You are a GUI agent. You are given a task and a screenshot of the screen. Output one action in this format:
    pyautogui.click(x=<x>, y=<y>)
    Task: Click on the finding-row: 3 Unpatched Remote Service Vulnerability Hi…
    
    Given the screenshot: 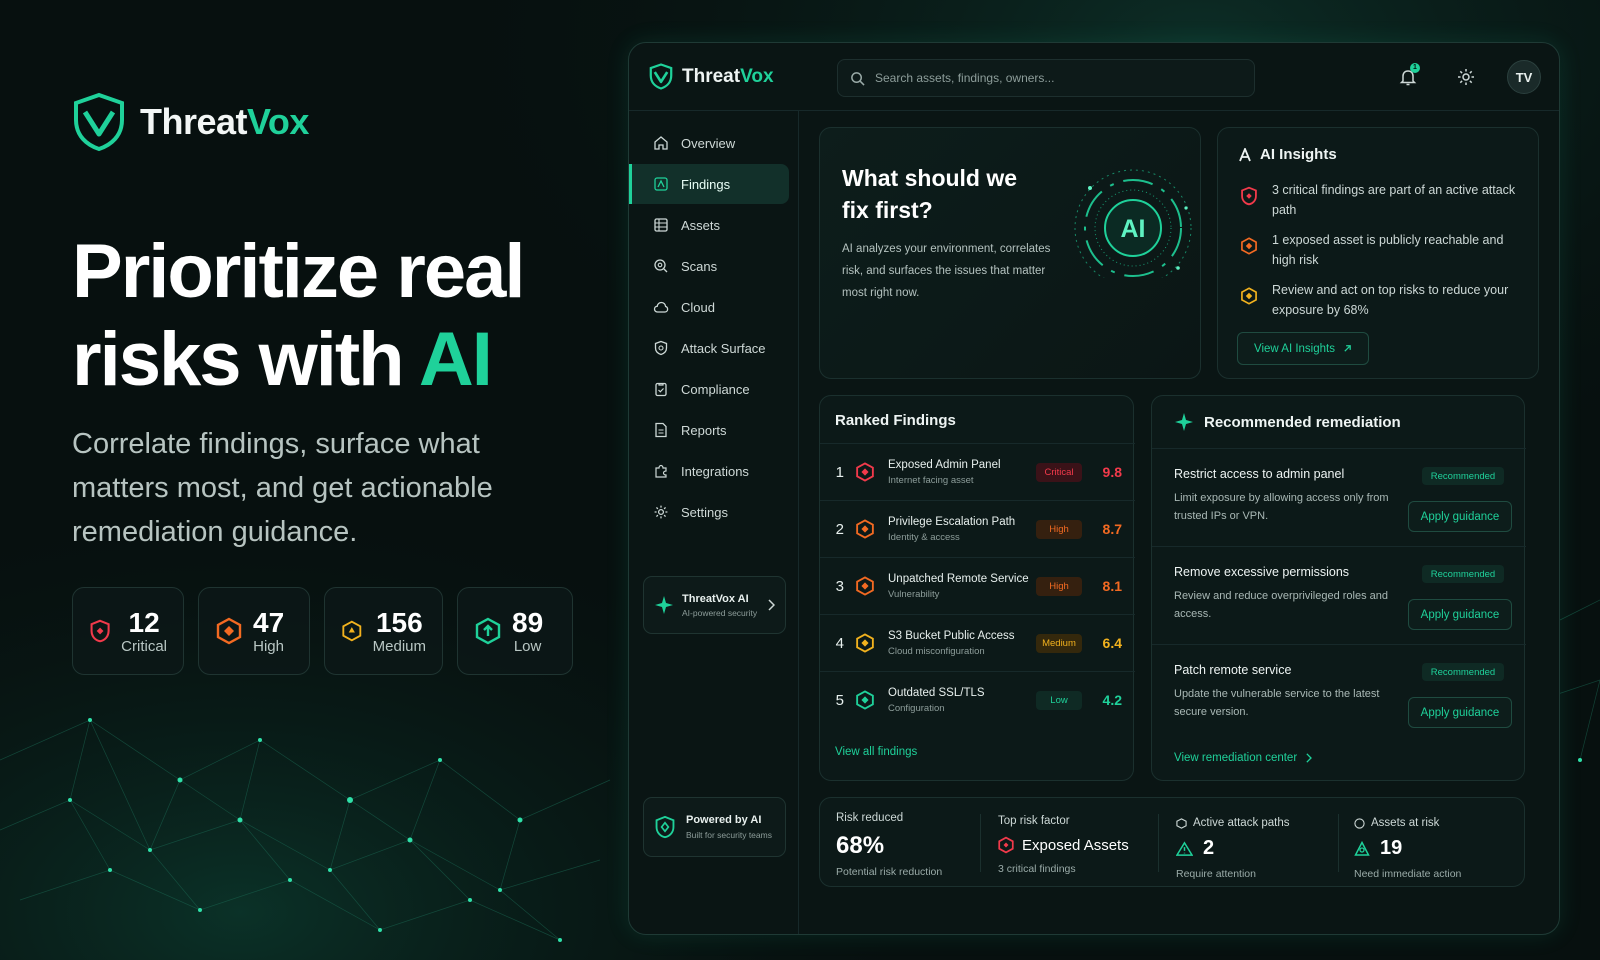 What is the action you would take?
    pyautogui.click(x=977, y=585)
    